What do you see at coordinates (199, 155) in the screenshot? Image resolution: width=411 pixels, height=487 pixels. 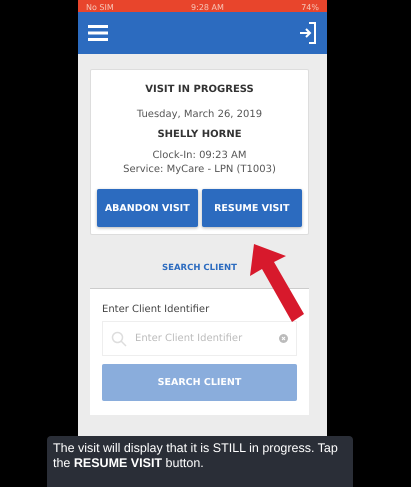 I see `clock-in-time: Clock-In: 09:23 AM` at bounding box center [199, 155].